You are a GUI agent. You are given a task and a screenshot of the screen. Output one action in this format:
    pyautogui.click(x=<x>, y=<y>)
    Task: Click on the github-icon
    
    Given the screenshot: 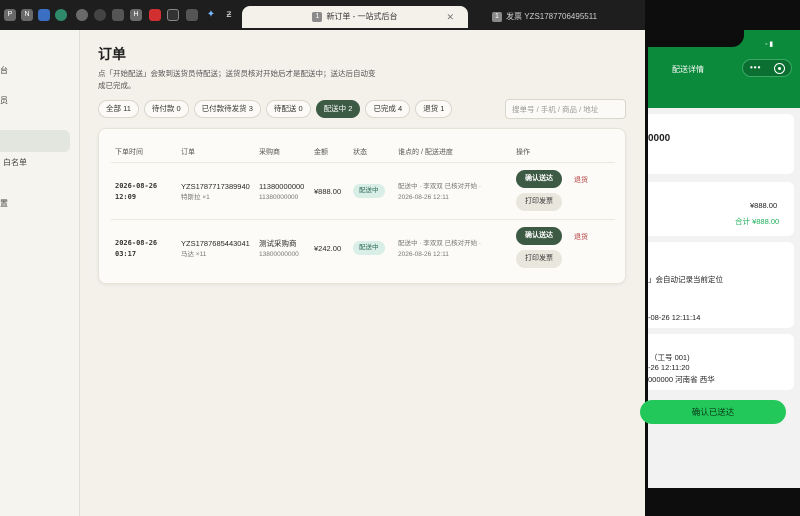 What is the action you would take?
    pyautogui.click(x=100, y=15)
    